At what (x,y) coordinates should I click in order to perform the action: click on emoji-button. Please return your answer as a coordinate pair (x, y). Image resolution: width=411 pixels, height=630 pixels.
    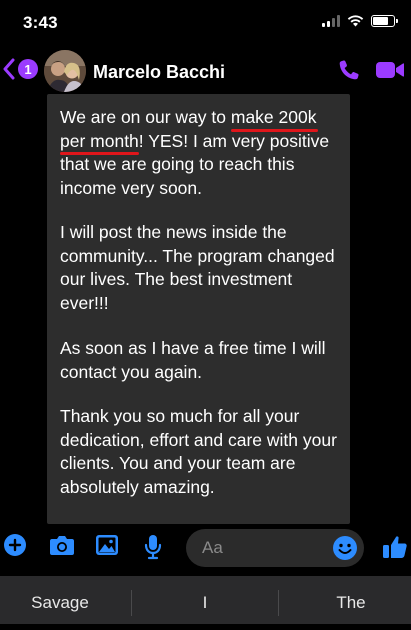
    Looking at the image, I should click on (345, 550).